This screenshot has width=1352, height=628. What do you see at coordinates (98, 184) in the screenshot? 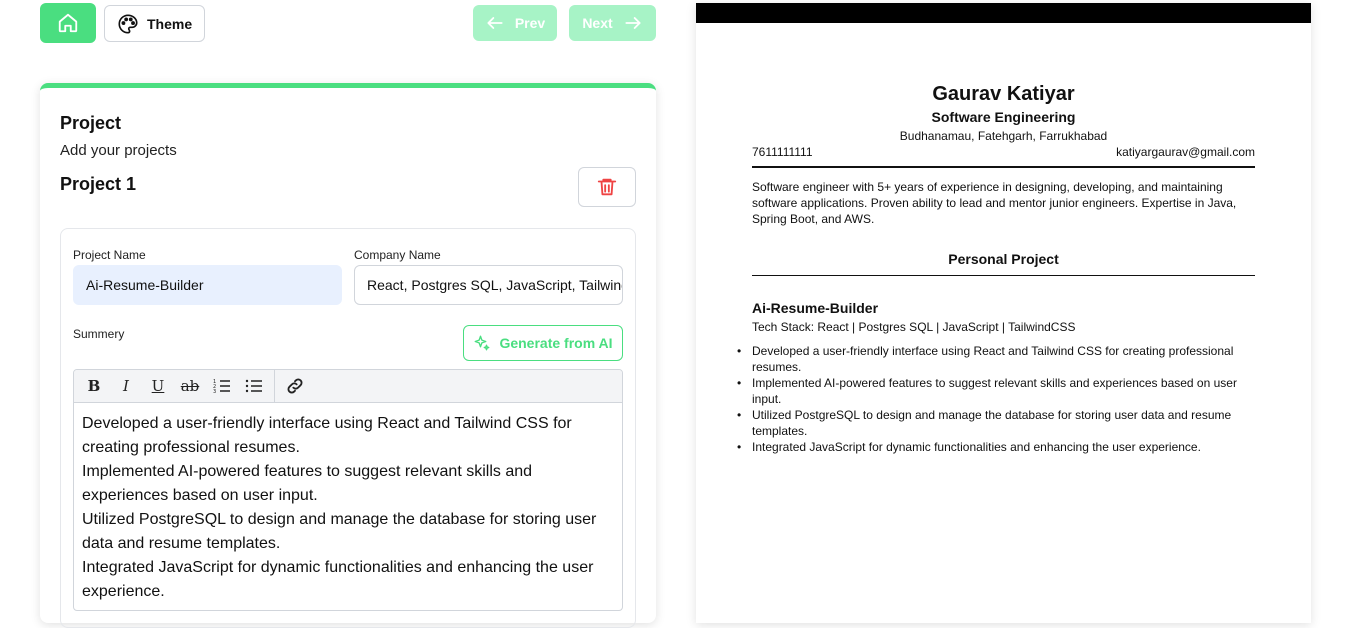
I see `project-heading: Project 1` at bounding box center [98, 184].